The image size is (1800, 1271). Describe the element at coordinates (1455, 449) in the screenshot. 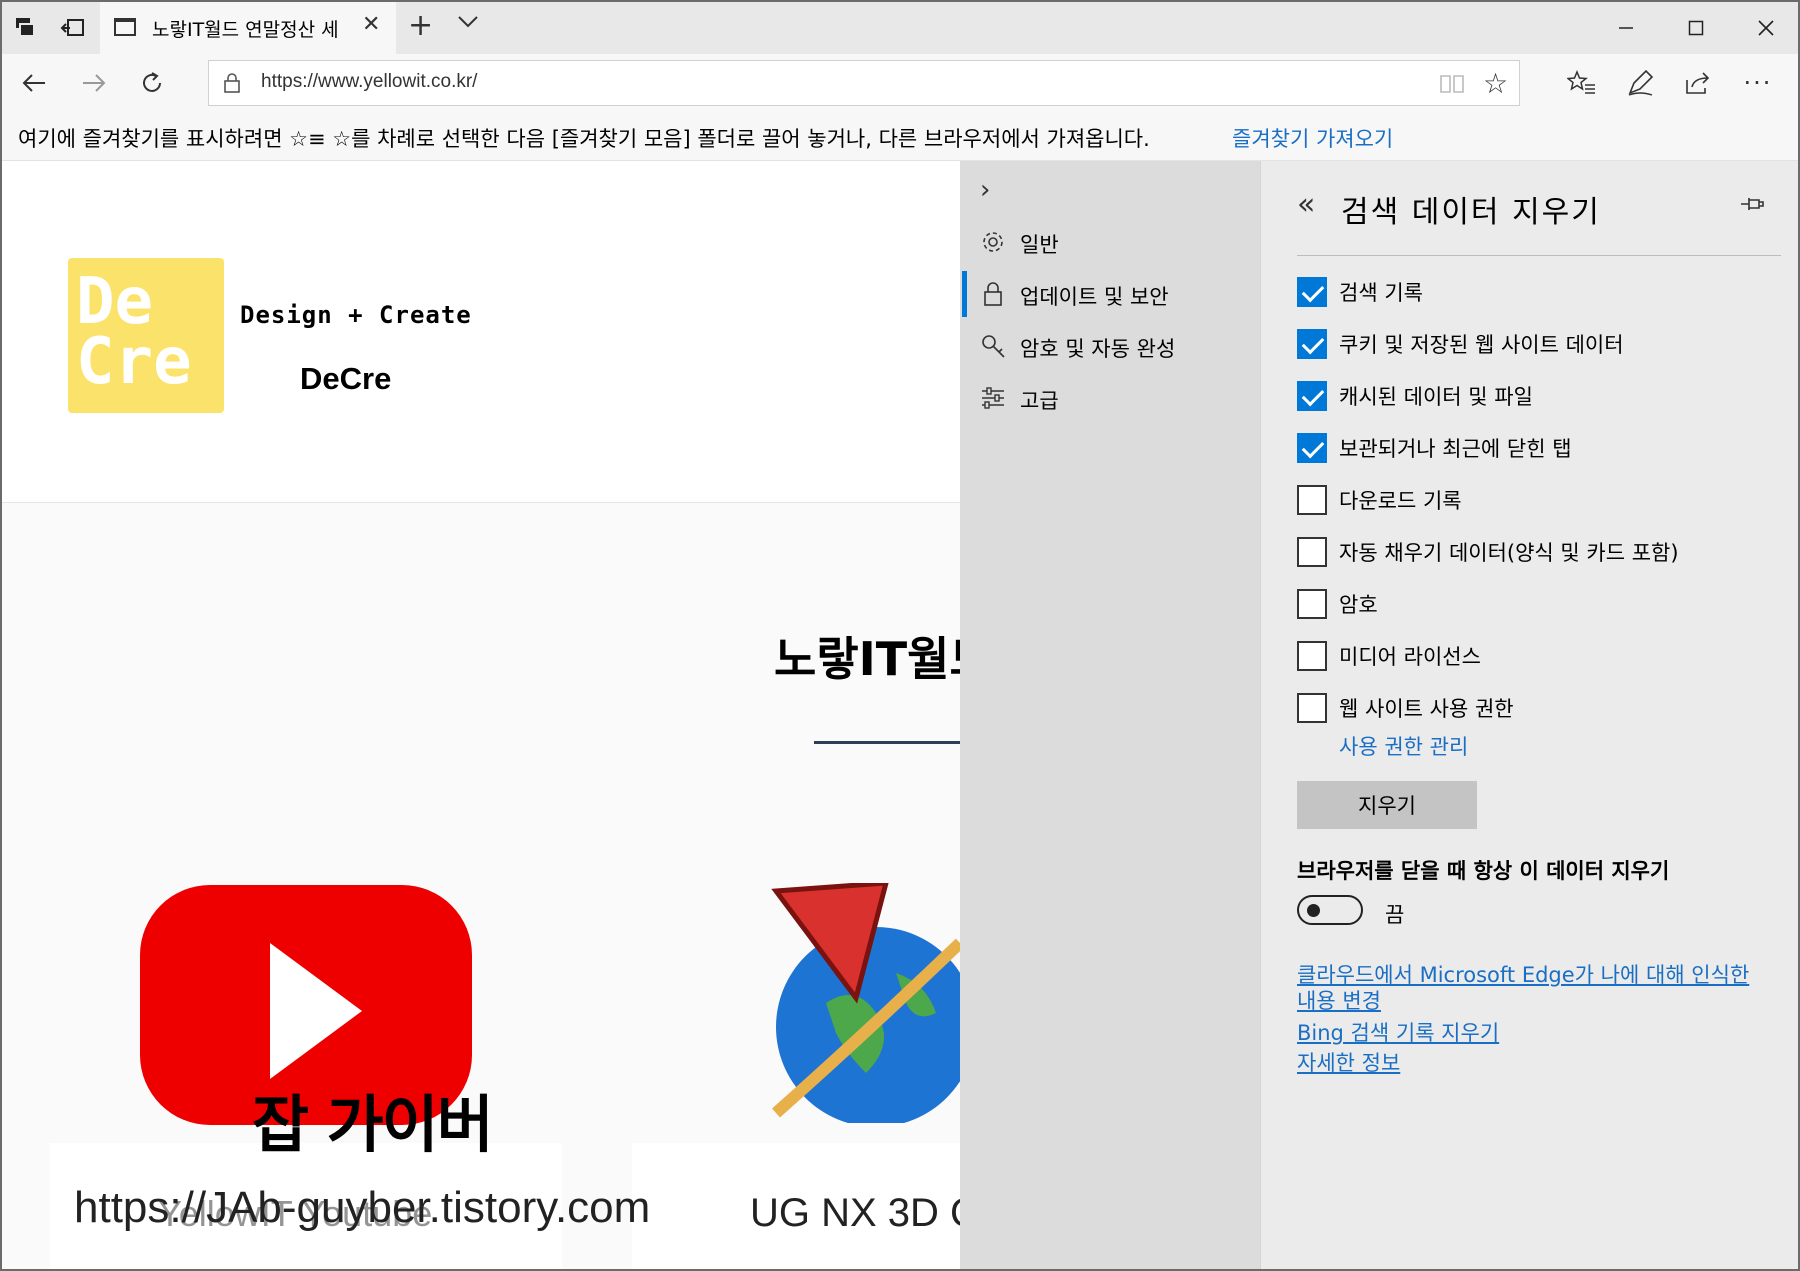

I see `checkbox-label: 보관되거나 최근에 닫힌 탭` at that location.